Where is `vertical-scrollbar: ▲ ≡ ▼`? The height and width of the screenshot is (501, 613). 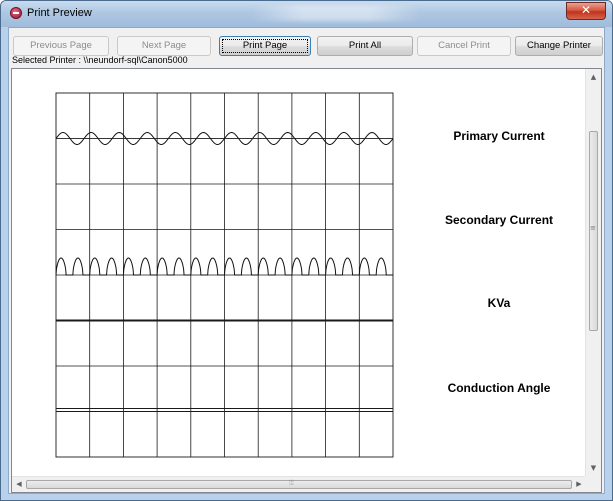
vertical-scrollbar: ▲ ≡ ▼ is located at coordinates (593, 273).